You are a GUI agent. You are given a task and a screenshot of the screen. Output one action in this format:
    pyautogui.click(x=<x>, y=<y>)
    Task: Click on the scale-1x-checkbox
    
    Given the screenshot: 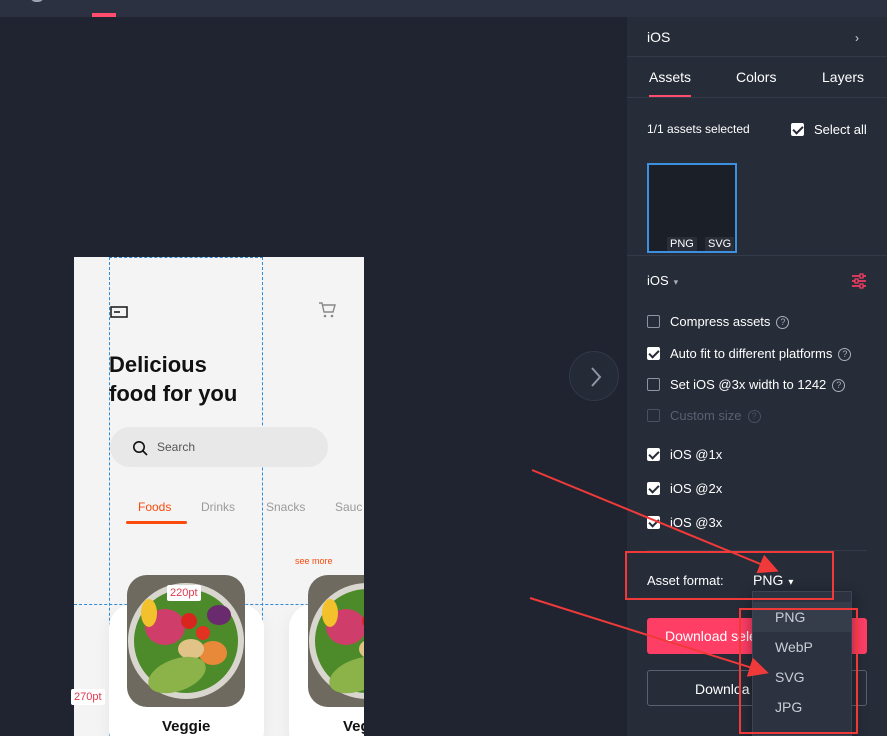 What is the action you would take?
    pyautogui.click(x=653, y=454)
    